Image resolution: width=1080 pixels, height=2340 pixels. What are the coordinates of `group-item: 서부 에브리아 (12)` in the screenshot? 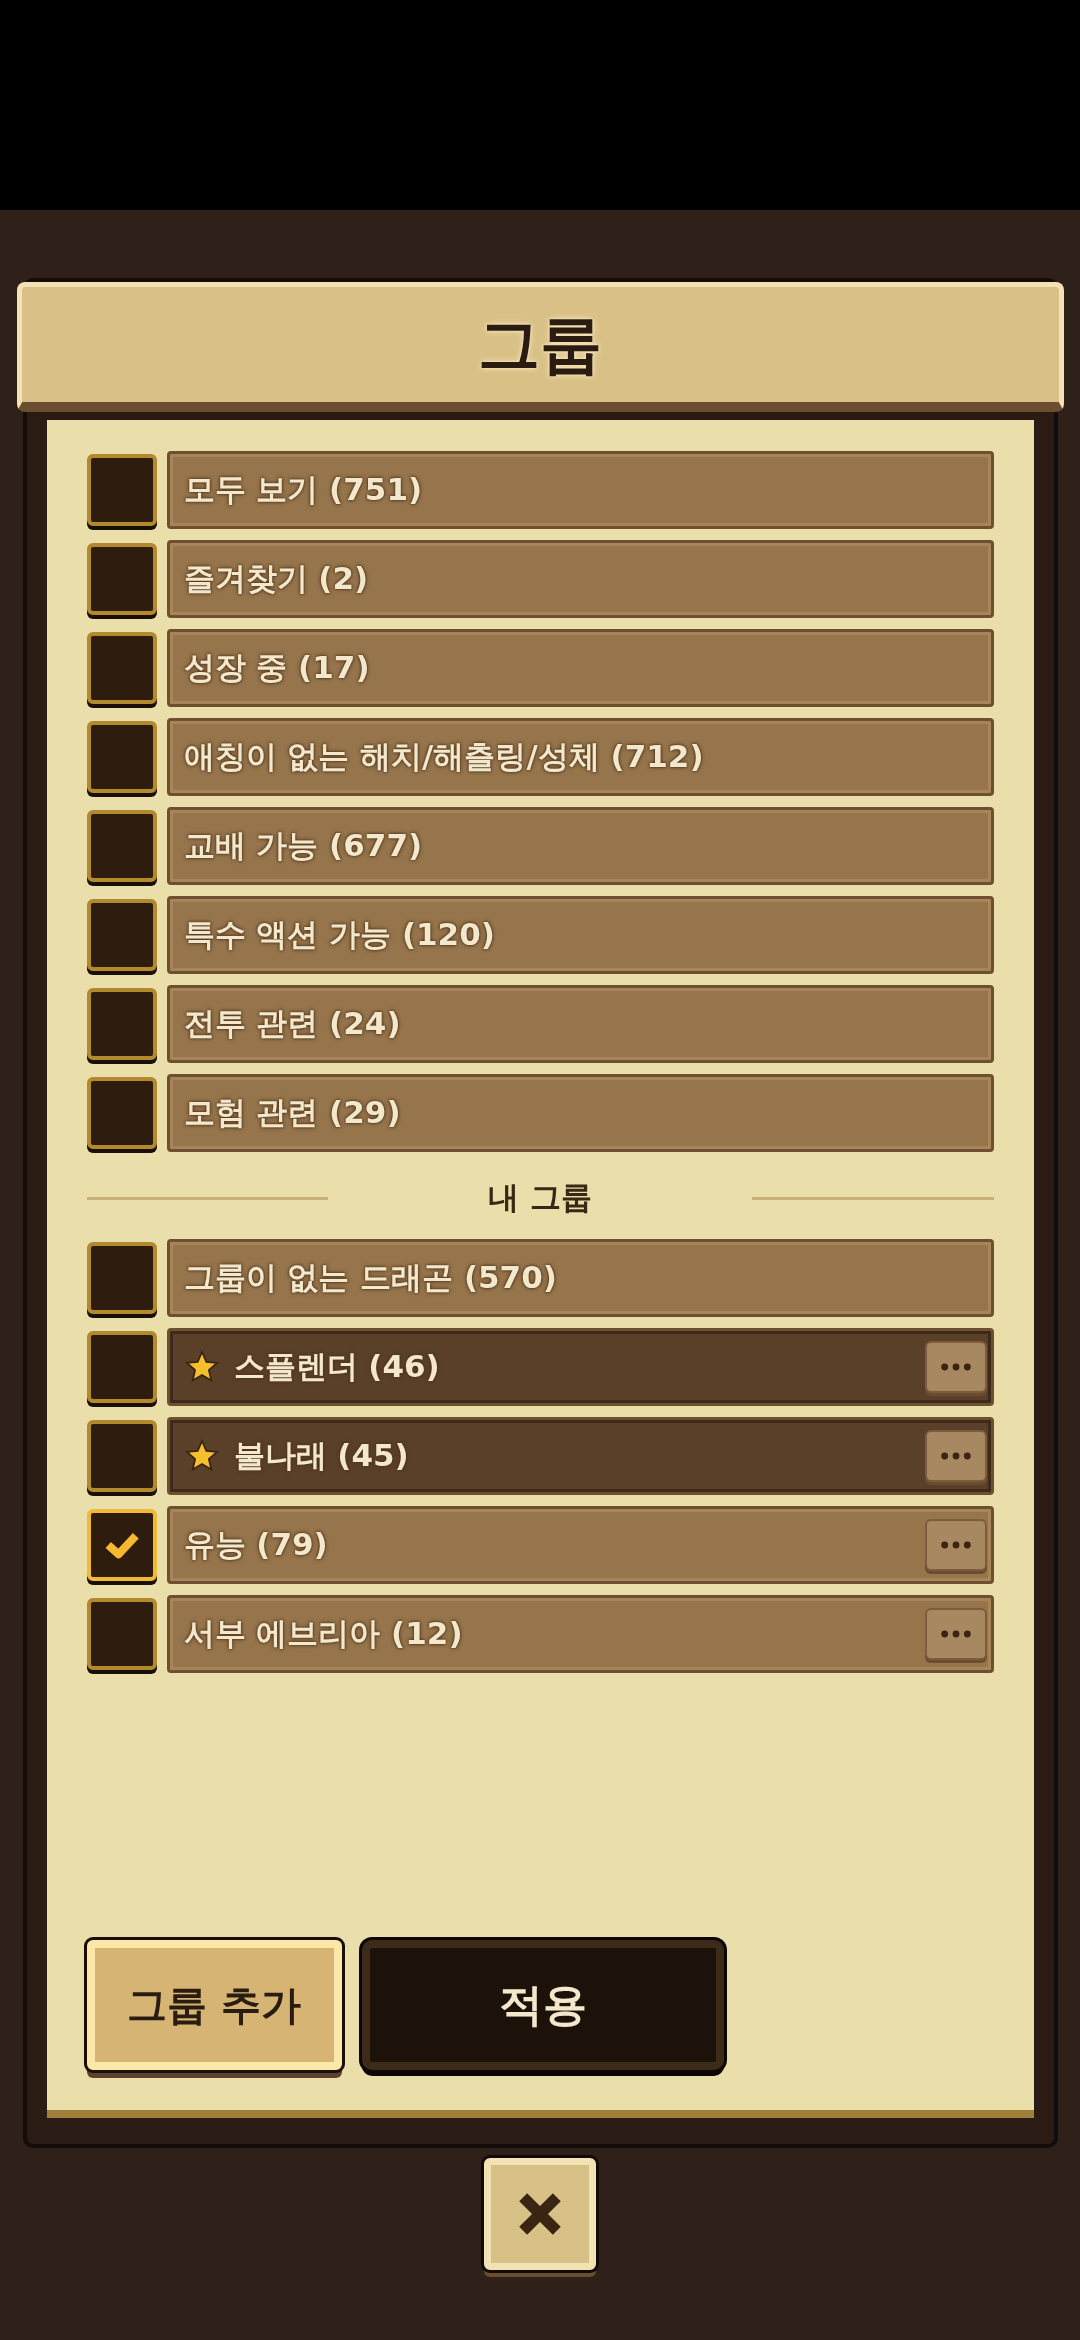 It's located at (580, 1634).